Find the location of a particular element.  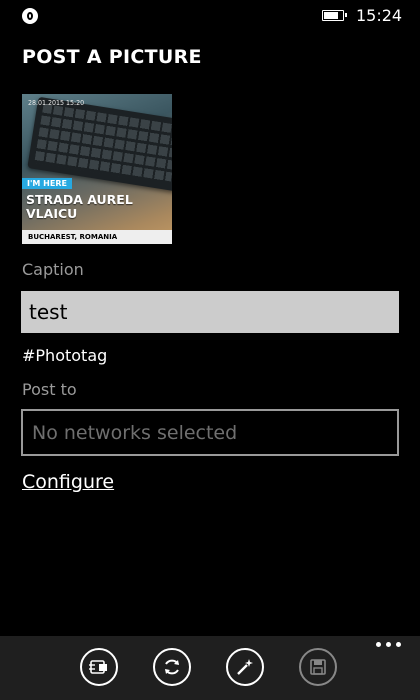

battery-icon is located at coordinates (334, 15).